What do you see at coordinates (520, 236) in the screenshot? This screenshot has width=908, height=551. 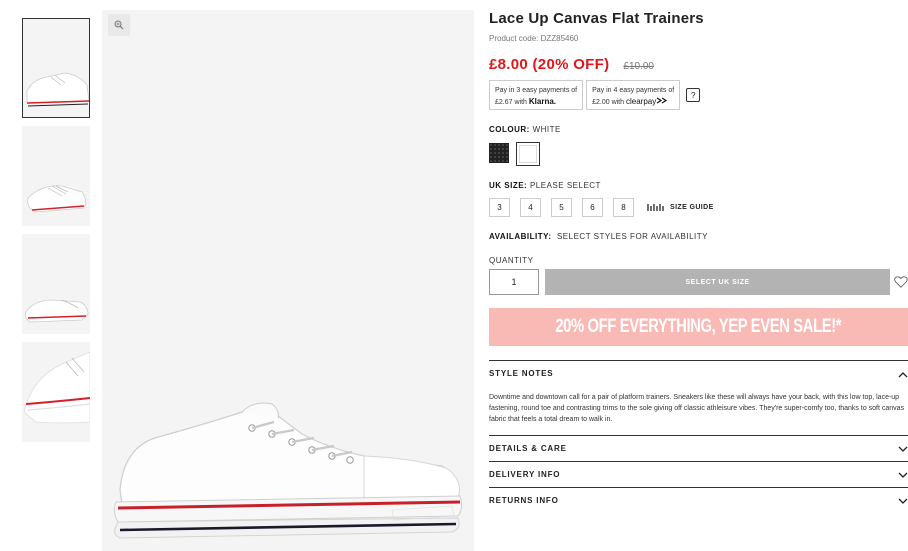 I see `availability-label: AVAILABILITY:` at bounding box center [520, 236].